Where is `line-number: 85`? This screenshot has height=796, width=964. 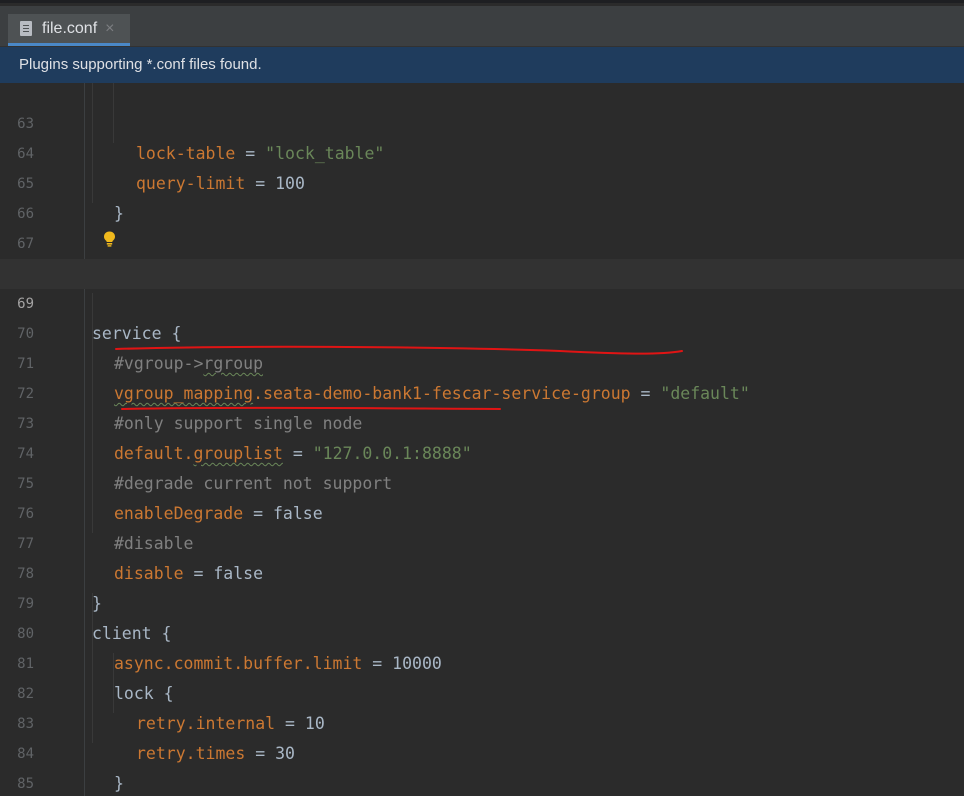 line-number: 85 is located at coordinates (25, 784).